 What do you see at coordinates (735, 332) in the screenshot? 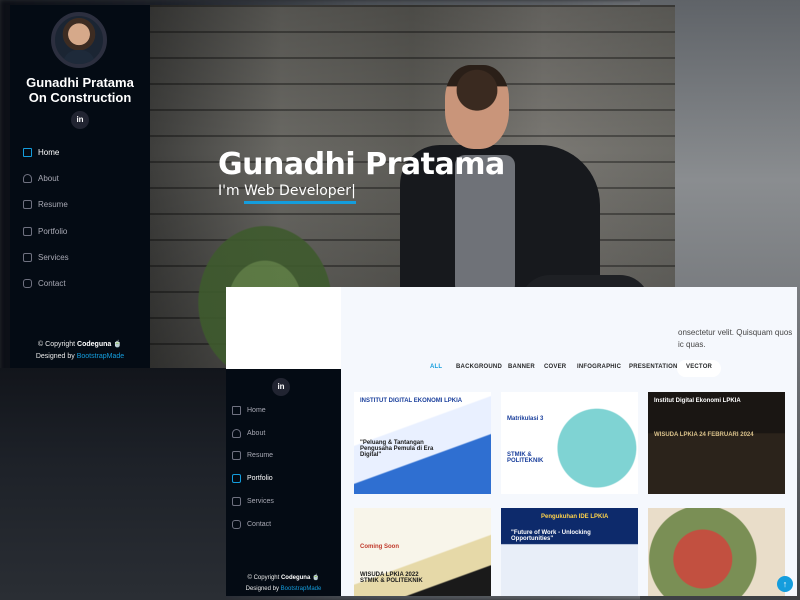
I see `intro-line1: onsectetur velit. Quisquam quos` at bounding box center [735, 332].